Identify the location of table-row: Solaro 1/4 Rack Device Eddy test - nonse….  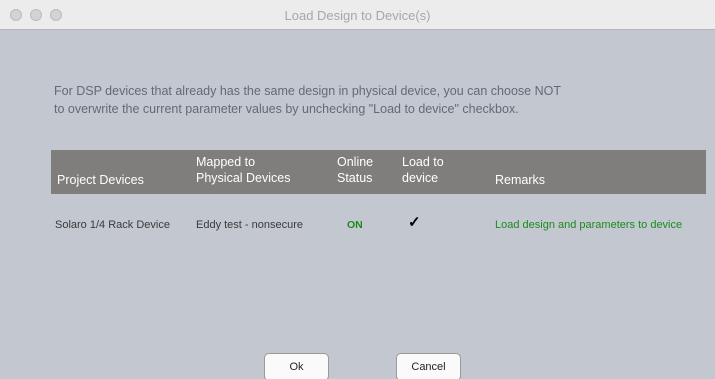
(378, 224).